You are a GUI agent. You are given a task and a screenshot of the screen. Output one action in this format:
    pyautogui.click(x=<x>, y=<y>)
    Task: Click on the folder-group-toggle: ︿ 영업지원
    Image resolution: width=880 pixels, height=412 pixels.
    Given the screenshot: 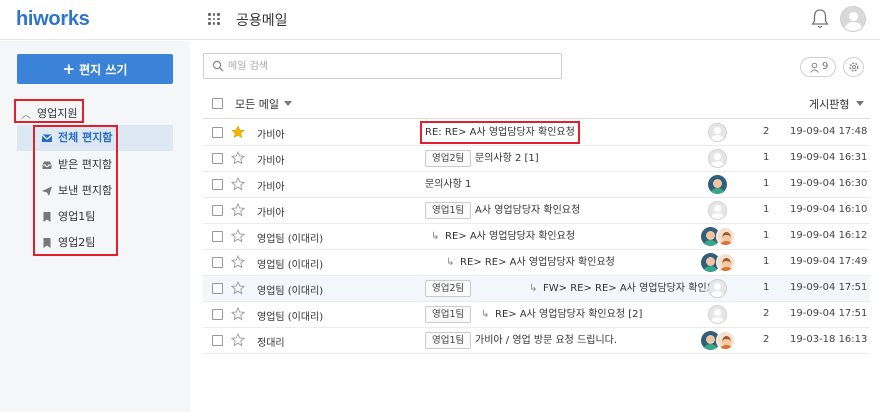 What is the action you would take?
    pyautogui.click(x=49, y=111)
    